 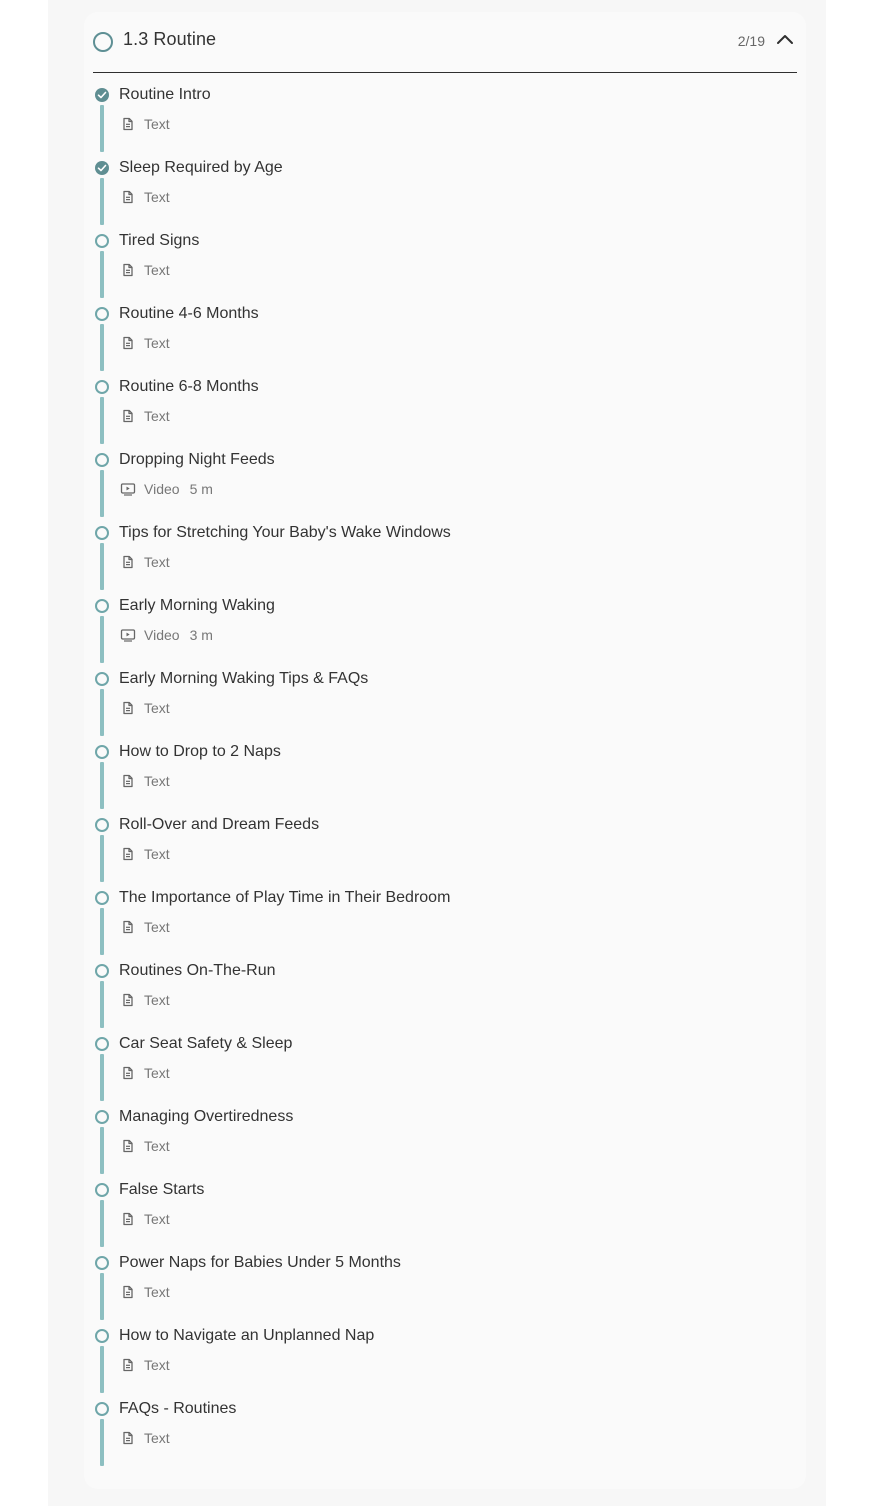 I want to click on lesson-item: Routine 6-8 Months Text, so click(x=445, y=413).